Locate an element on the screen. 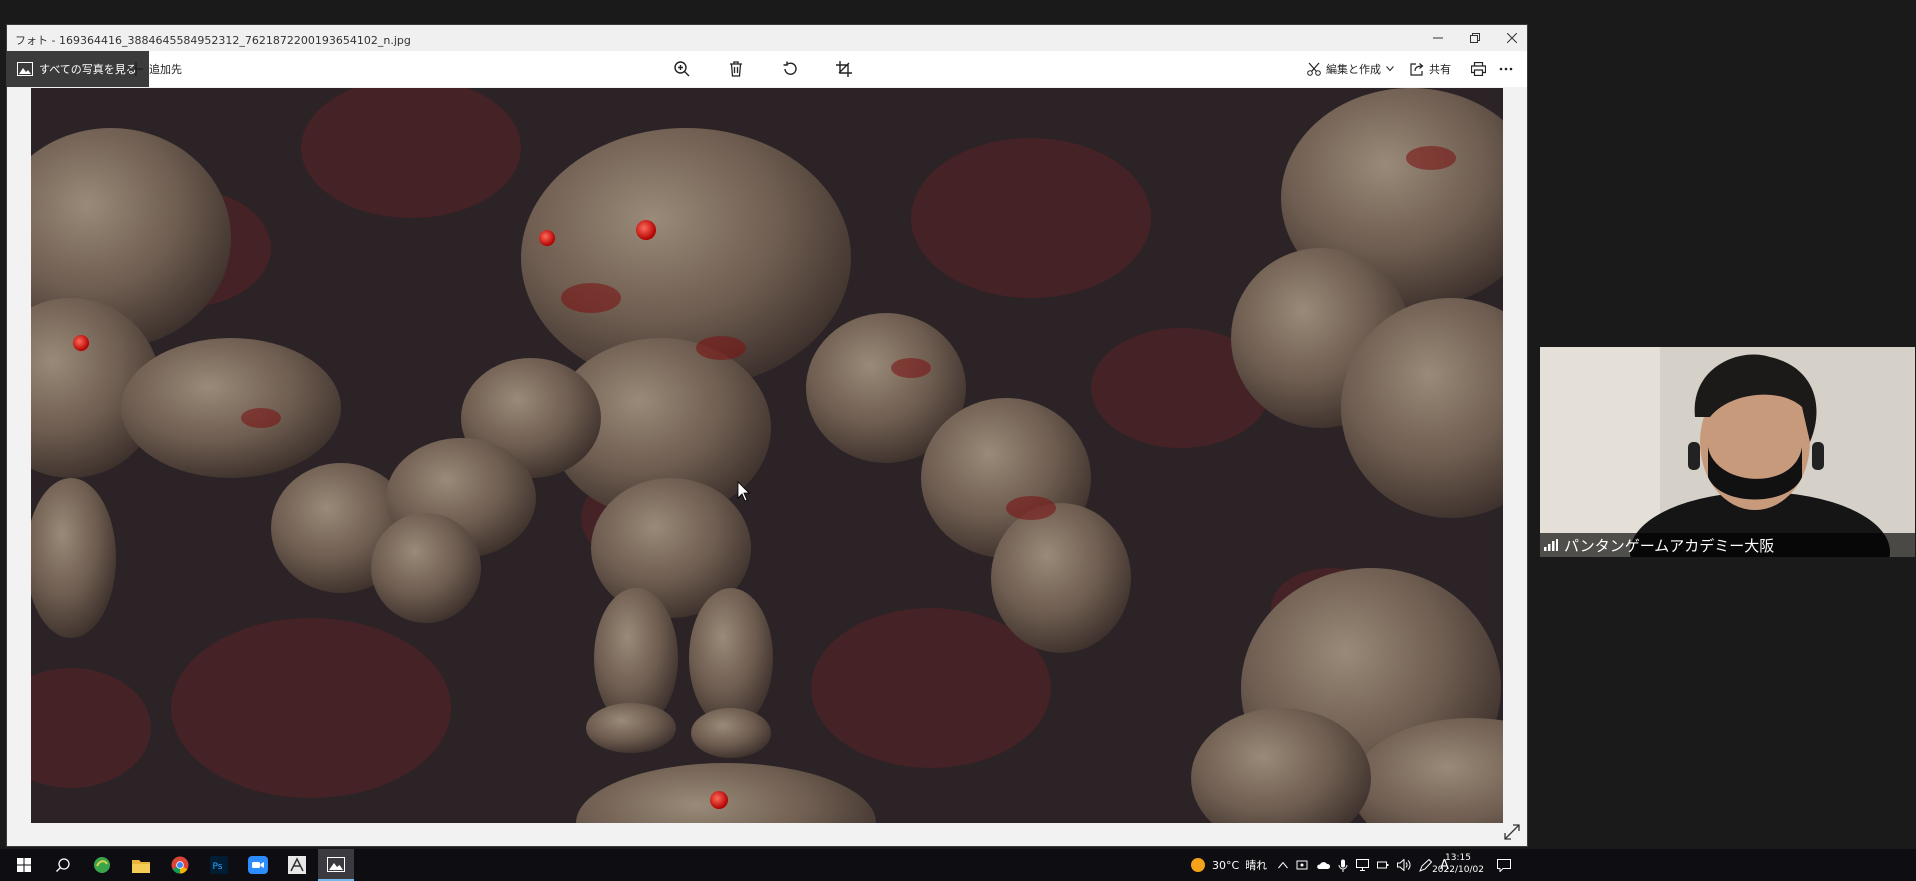 The width and height of the screenshot is (1916, 881). participant-name-bar: パンタンゲームアカデミー大阪 is located at coordinates (1727, 545).